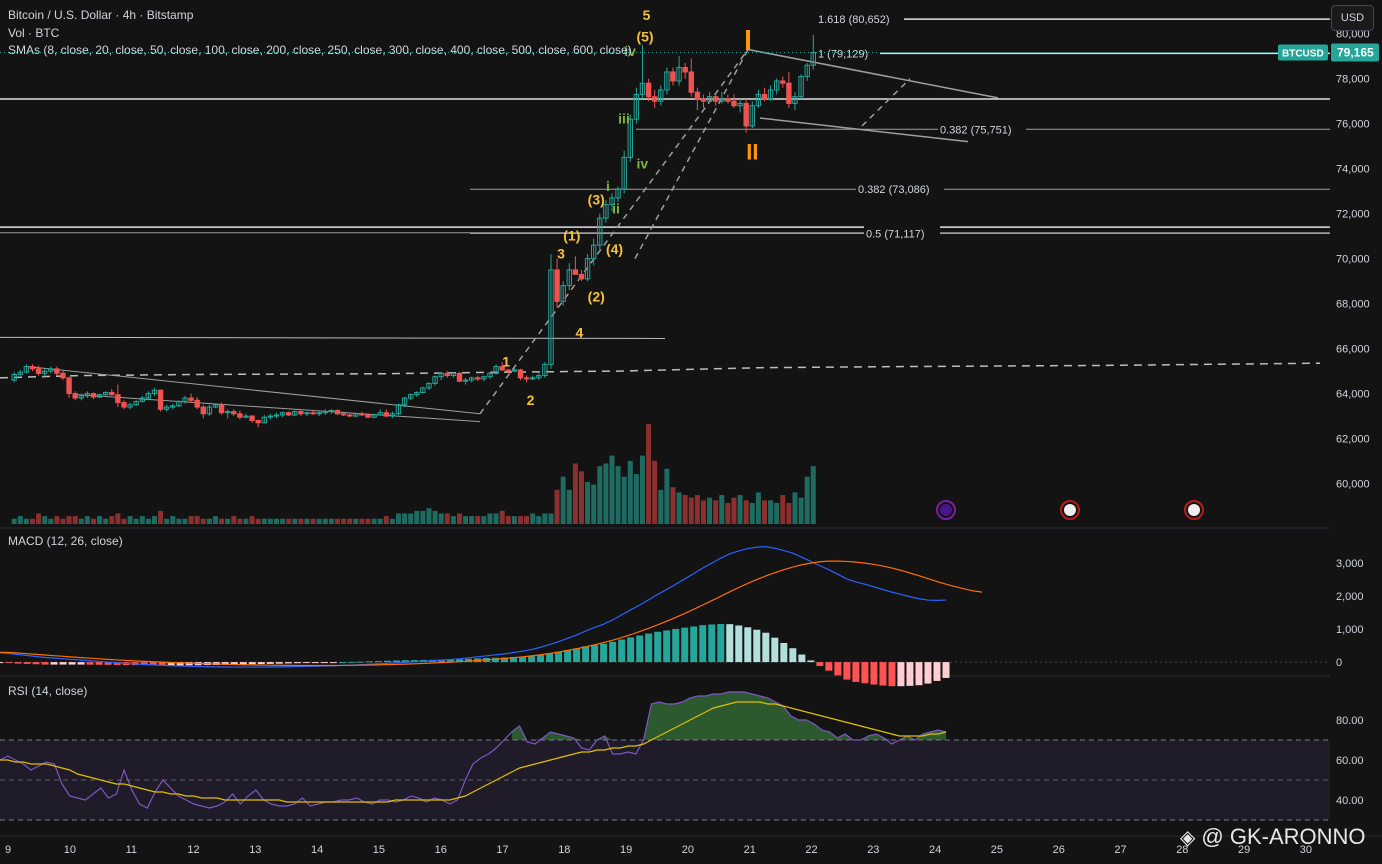 This screenshot has height=864, width=1382. Describe the element at coordinates (1350, 761) in the screenshot. I see `rsi-y-tick-label: 60.00` at that location.